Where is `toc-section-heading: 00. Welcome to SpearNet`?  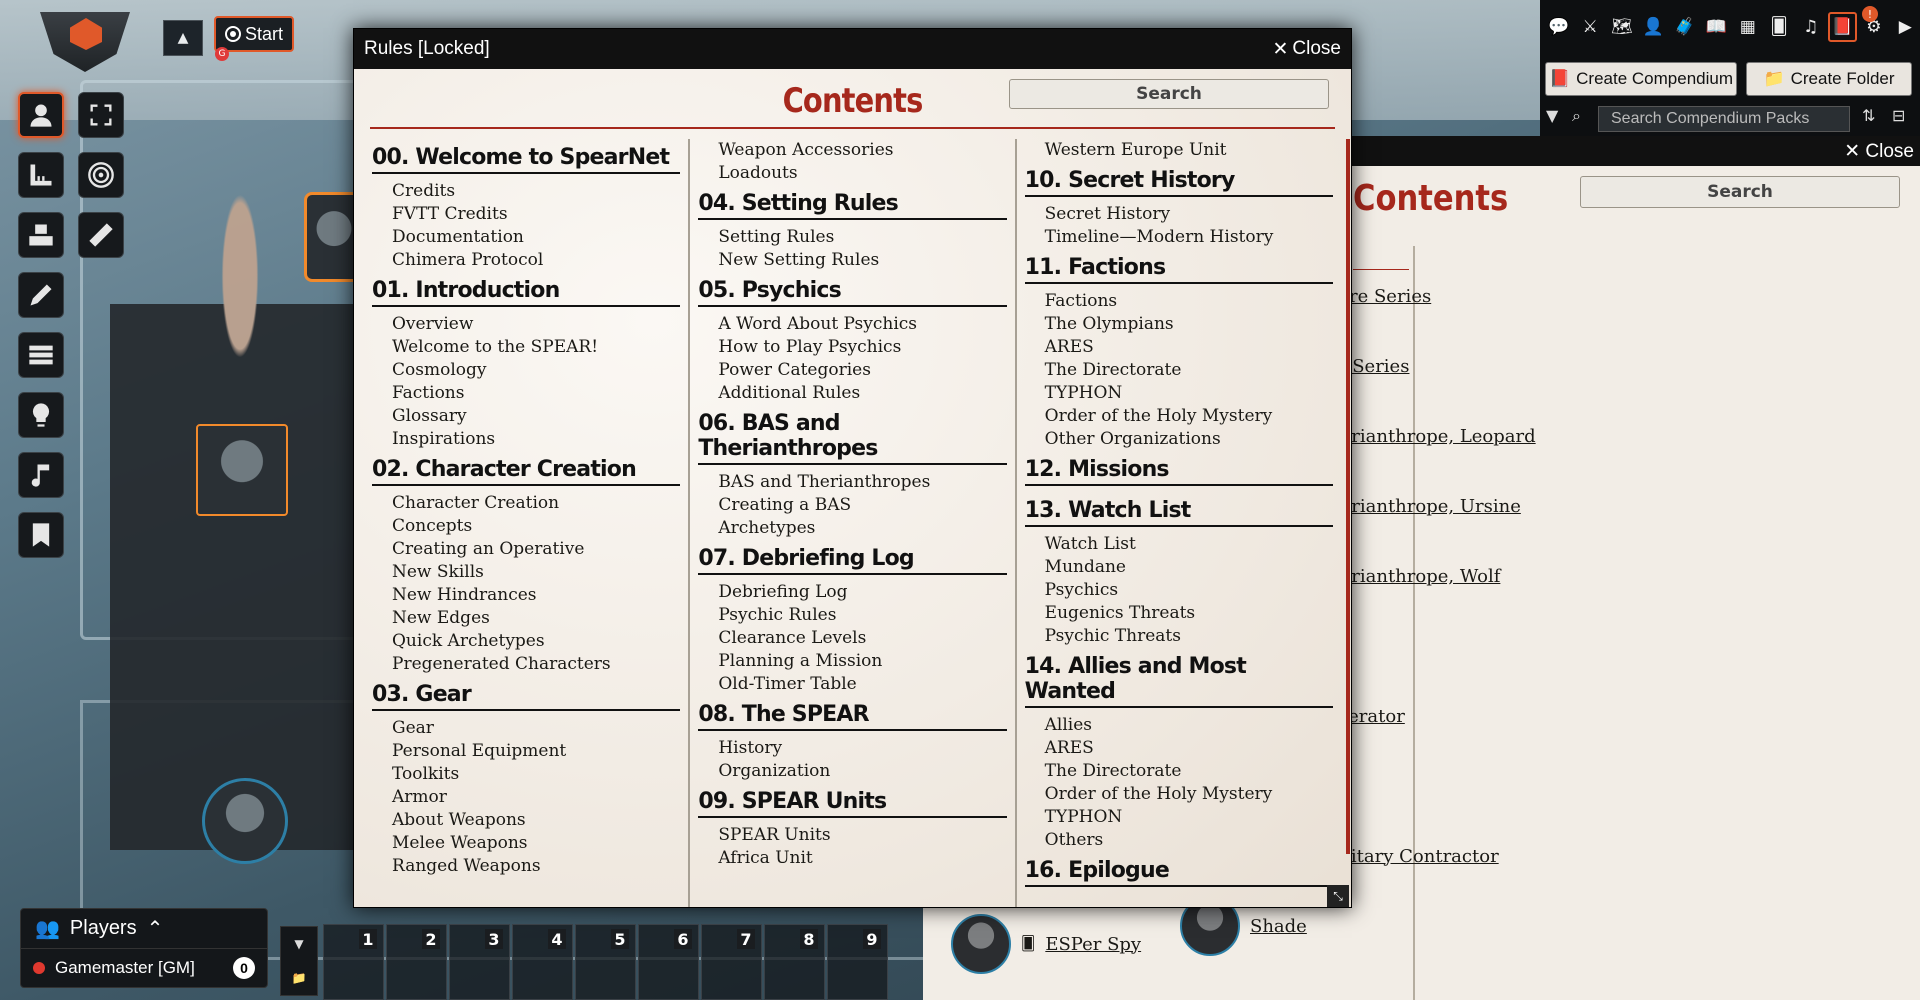
toc-section-heading: 00. Welcome to SpearNet is located at coordinates (526, 156).